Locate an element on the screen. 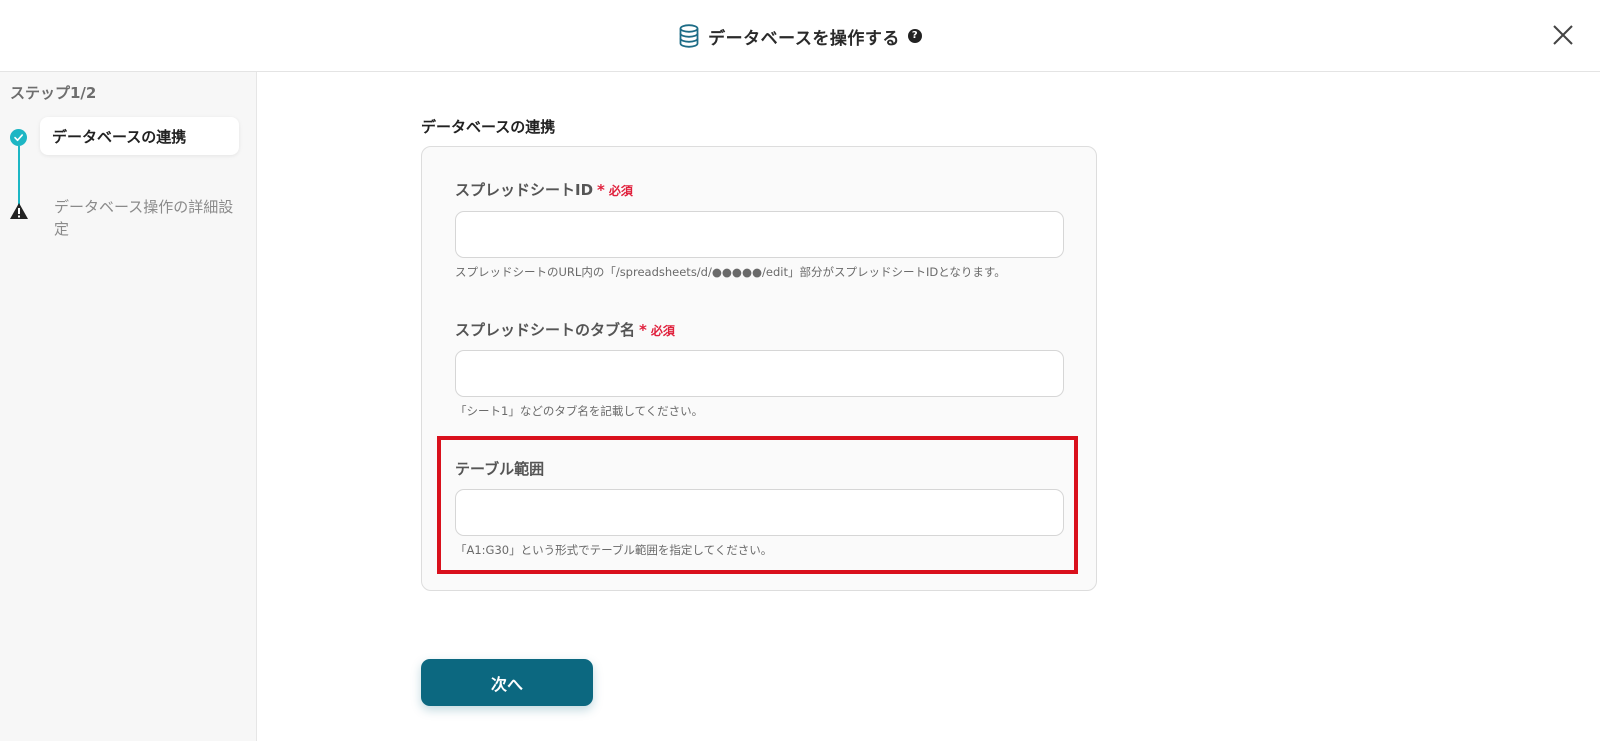  page-title: データベースを操作する is located at coordinates (804, 38).